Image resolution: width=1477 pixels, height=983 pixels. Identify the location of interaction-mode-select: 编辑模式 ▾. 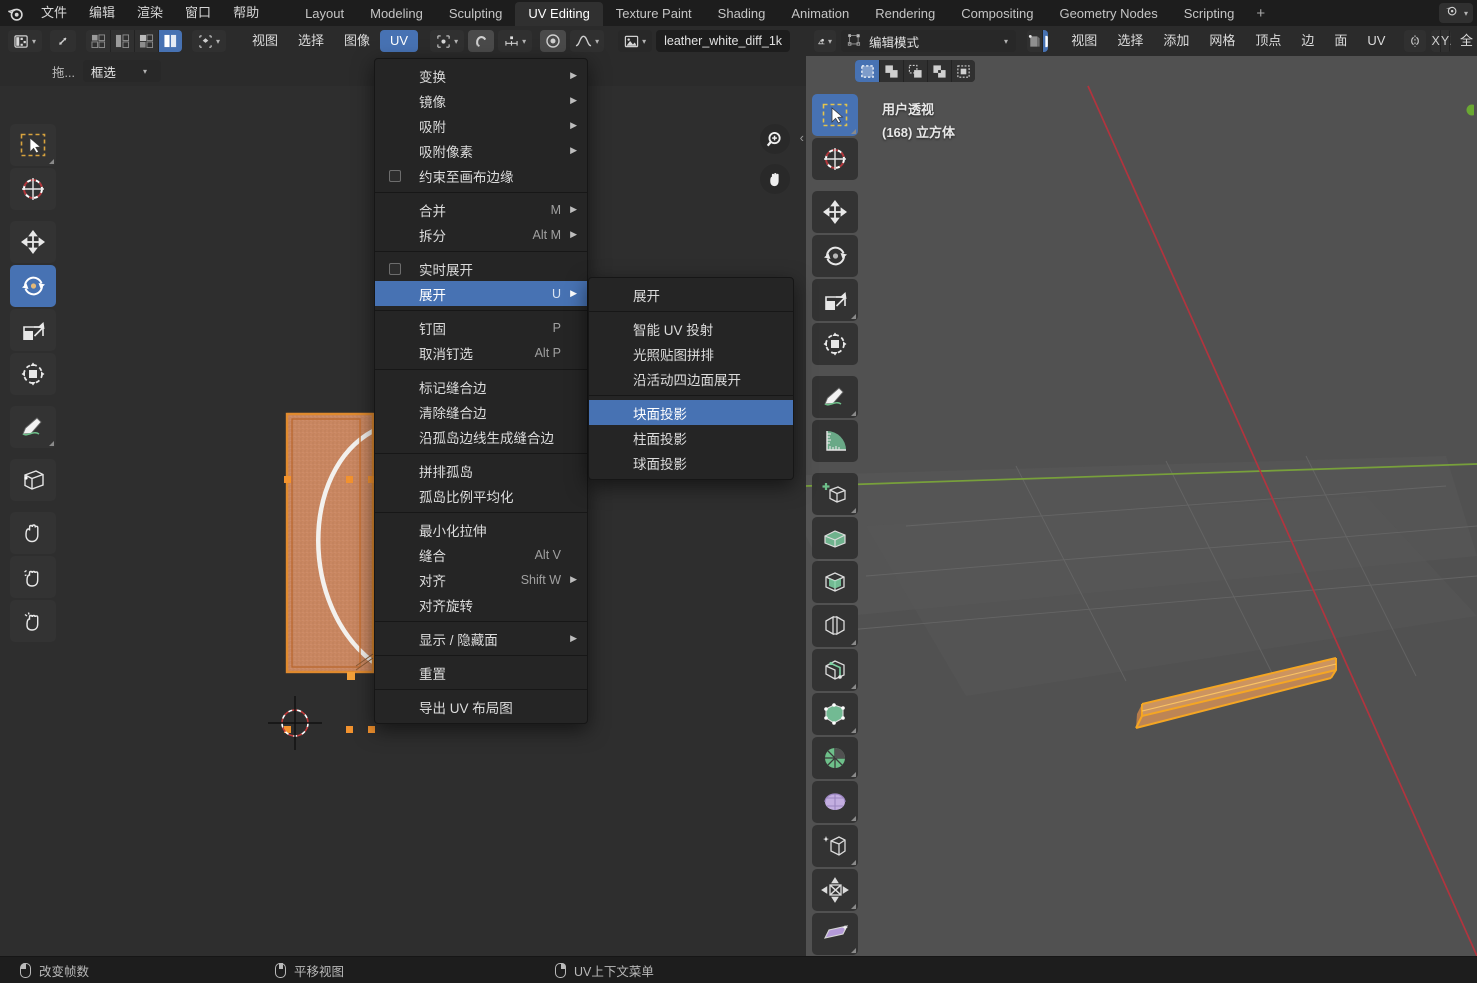
(928, 41).